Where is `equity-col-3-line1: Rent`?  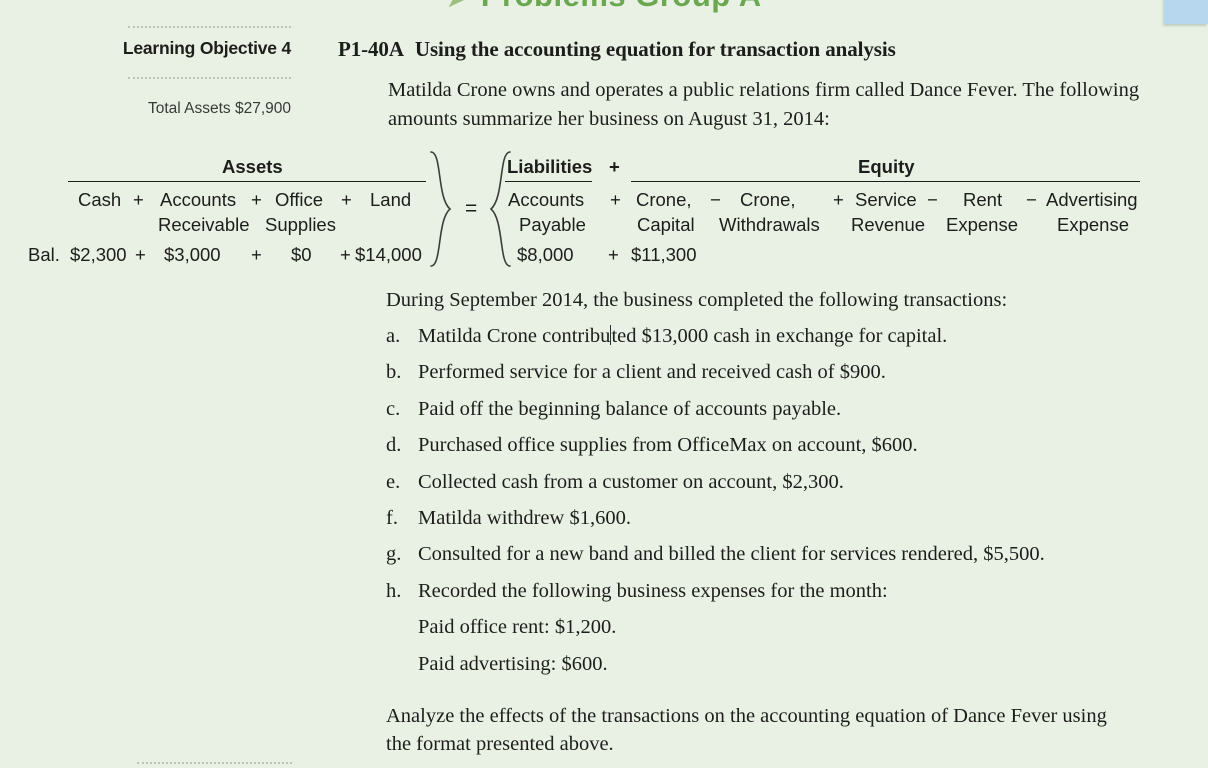
equity-col-3-line1: Rent is located at coordinates (983, 199).